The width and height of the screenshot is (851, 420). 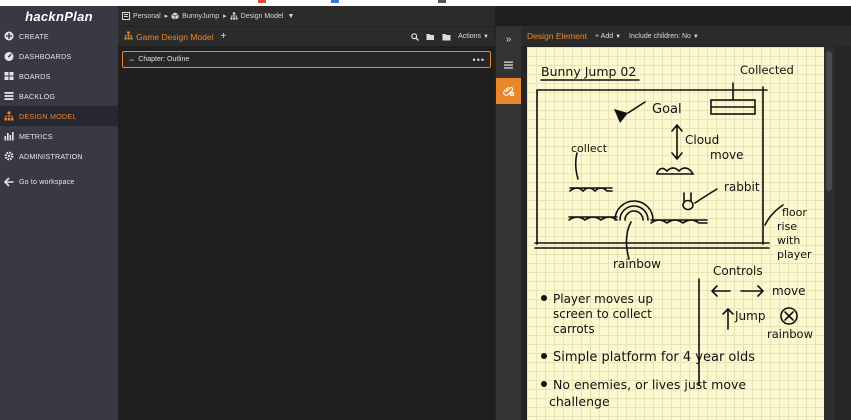 What do you see at coordinates (9, 96) in the screenshot?
I see `list-icon` at bounding box center [9, 96].